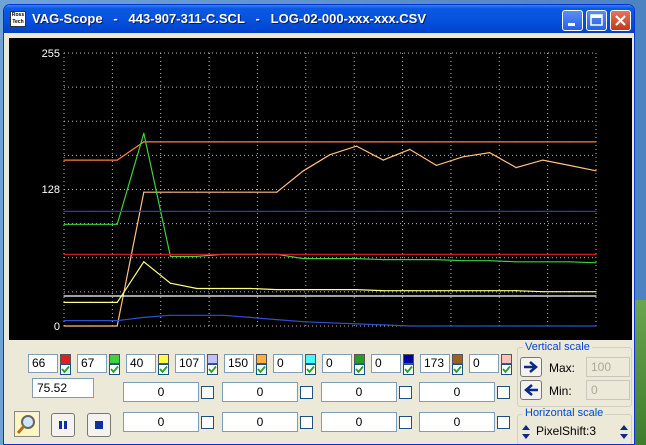 This screenshot has width=646, height=445. Describe the element at coordinates (51, 190) in the screenshot. I see `y-tick-label: 128` at that location.